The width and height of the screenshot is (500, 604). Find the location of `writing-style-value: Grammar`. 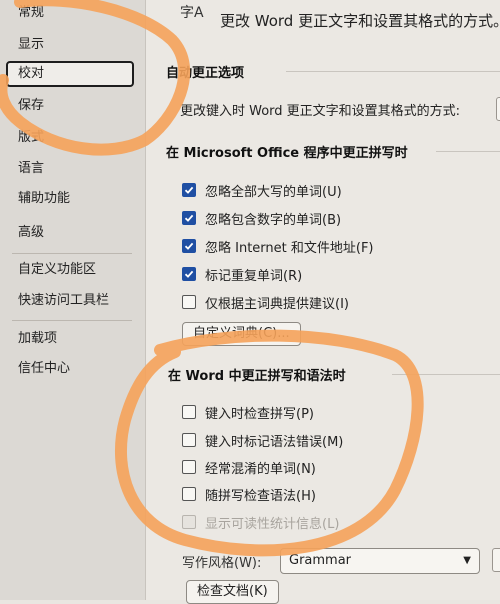

writing-style-value: Grammar is located at coordinates (320, 560).